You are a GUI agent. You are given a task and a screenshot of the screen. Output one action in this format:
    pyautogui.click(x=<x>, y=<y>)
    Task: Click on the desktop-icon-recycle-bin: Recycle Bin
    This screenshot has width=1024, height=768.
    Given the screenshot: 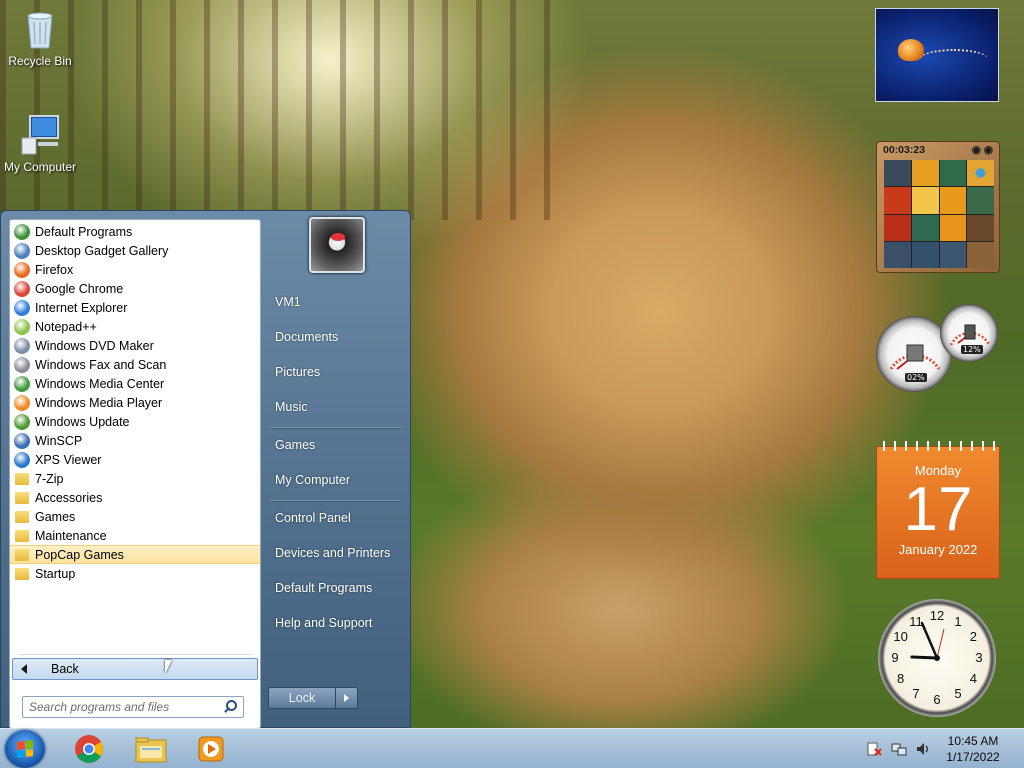 What is the action you would take?
    pyautogui.click(x=40, y=38)
    